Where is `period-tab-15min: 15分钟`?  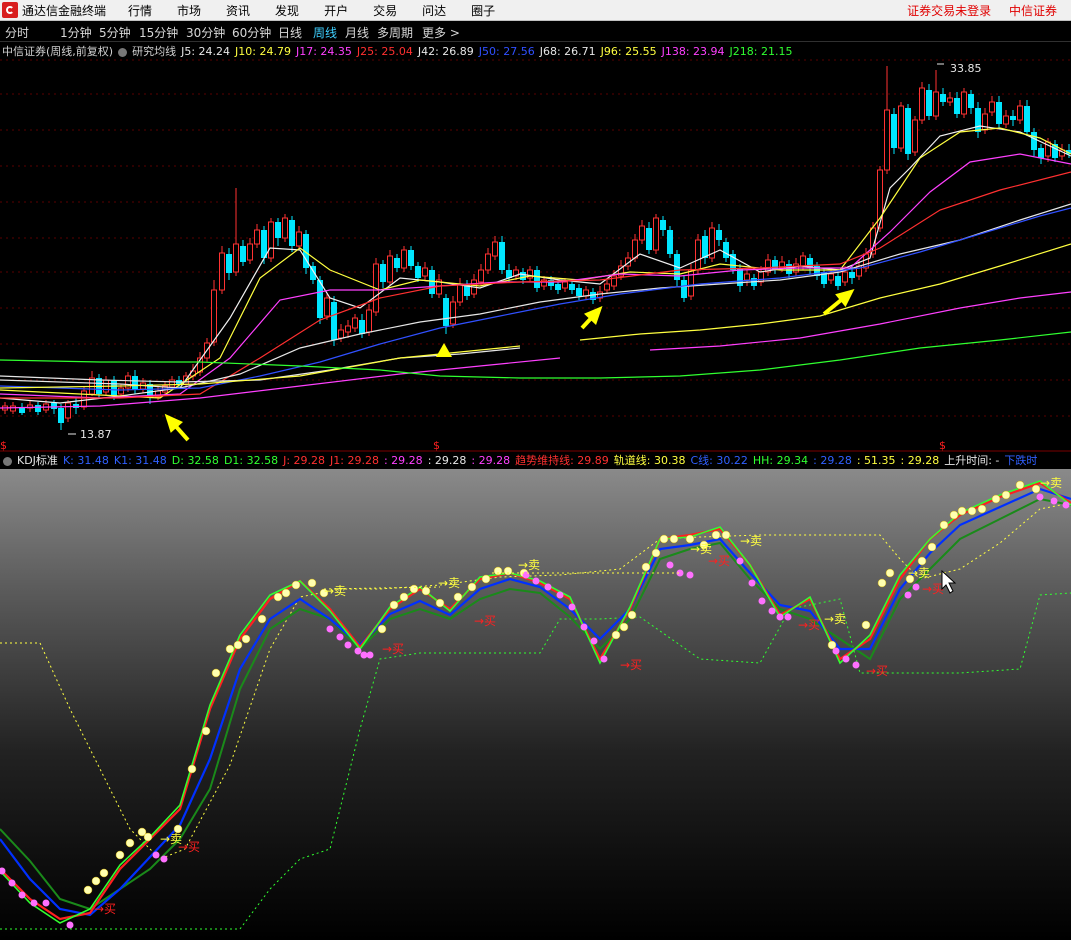 period-tab-15min: 15分钟 is located at coordinates (158, 32).